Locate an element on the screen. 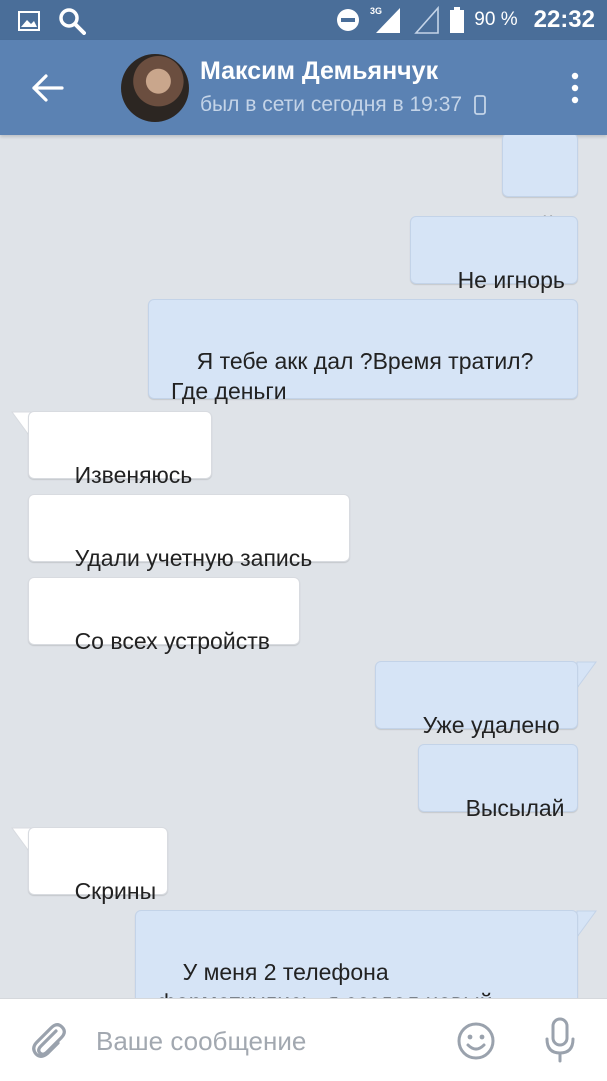  clock: 22:32 is located at coordinates (564, 19).